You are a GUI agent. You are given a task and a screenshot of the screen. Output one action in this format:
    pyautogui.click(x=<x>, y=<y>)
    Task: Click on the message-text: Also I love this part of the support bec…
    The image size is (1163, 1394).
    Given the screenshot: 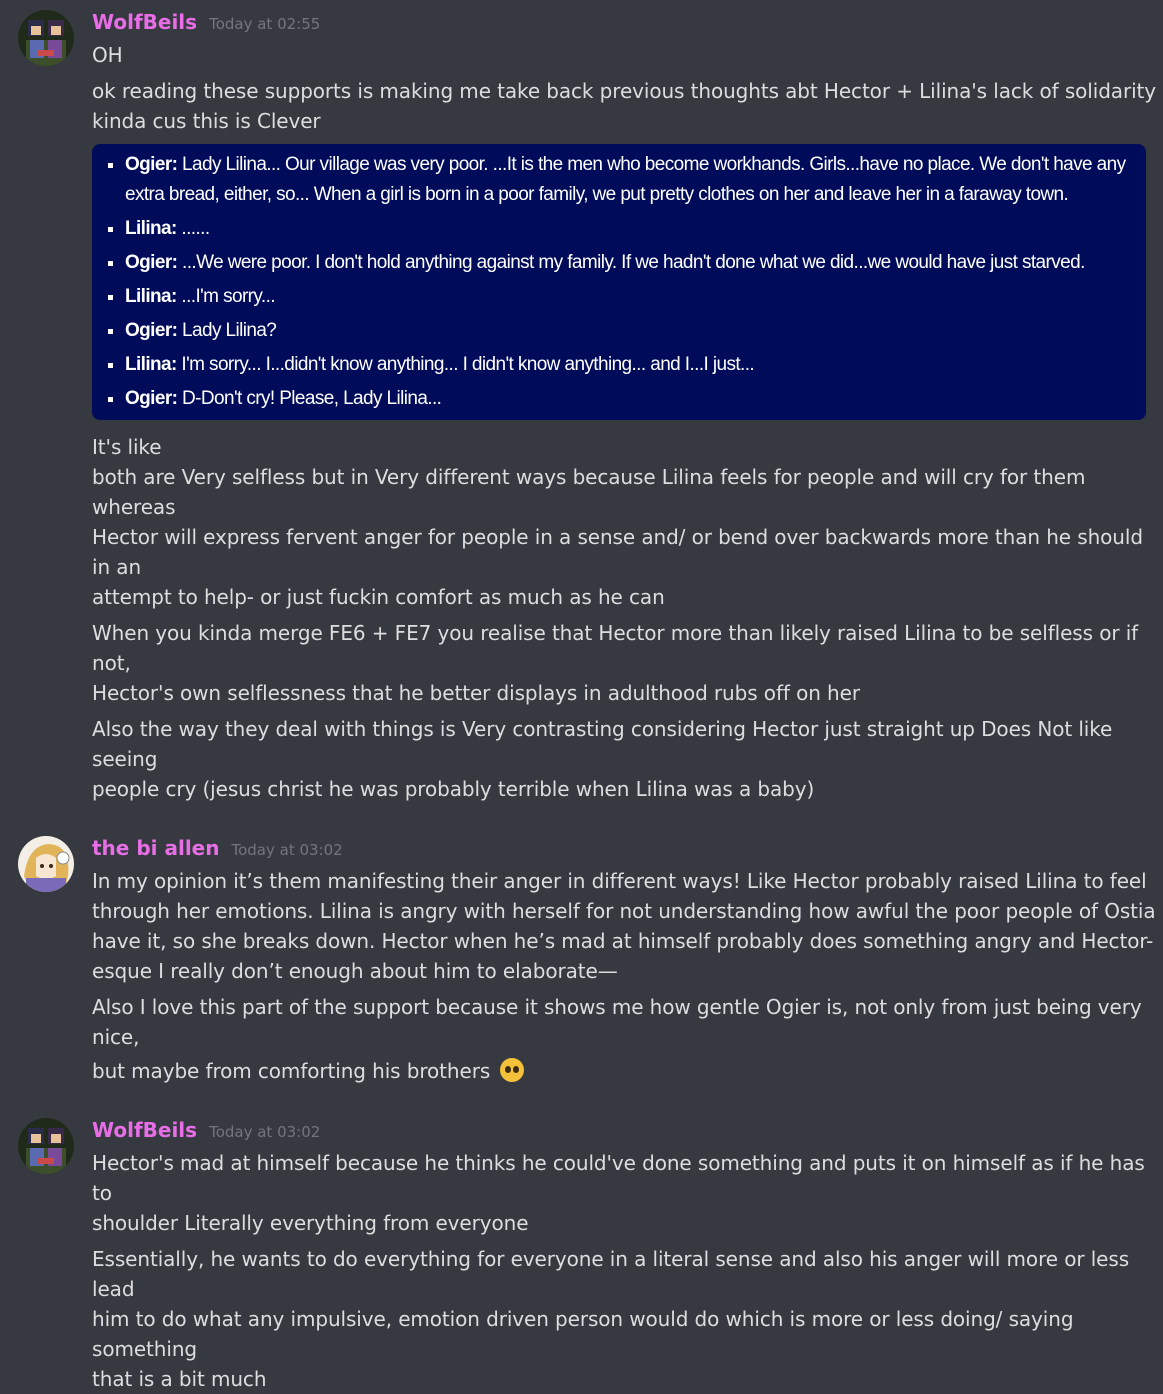 What is the action you would take?
    pyautogui.click(x=617, y=1022)
    